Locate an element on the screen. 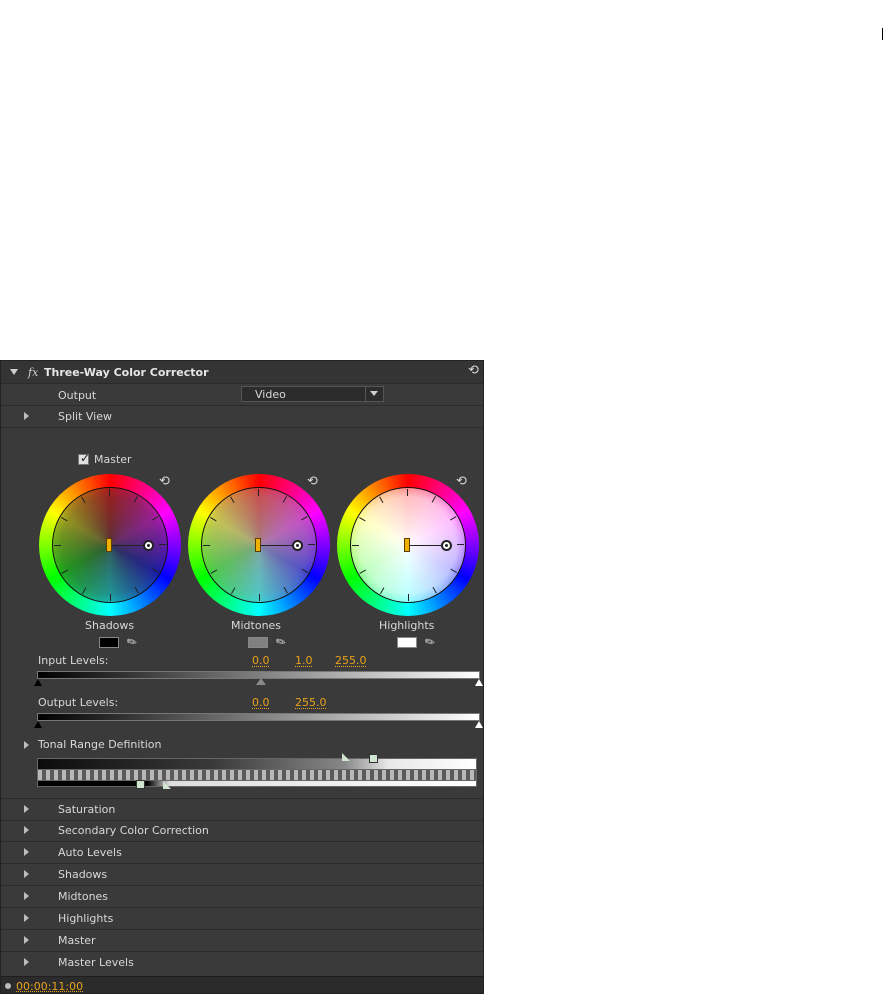 The width and height of the screenshot is (893, 994). output-black-value: 0.0 is located at coordinates (261, 702).